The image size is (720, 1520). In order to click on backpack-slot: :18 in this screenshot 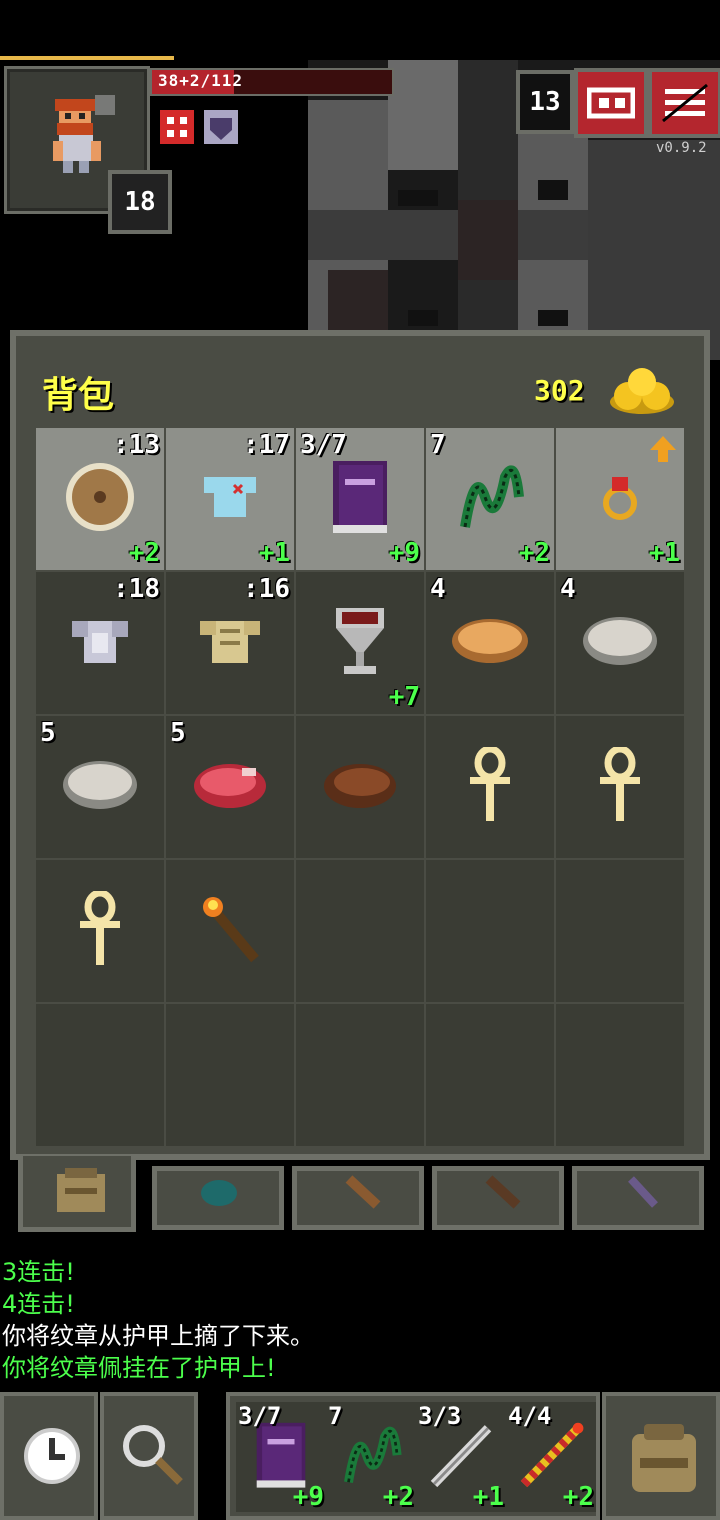, I will do `click(100, 643)`.